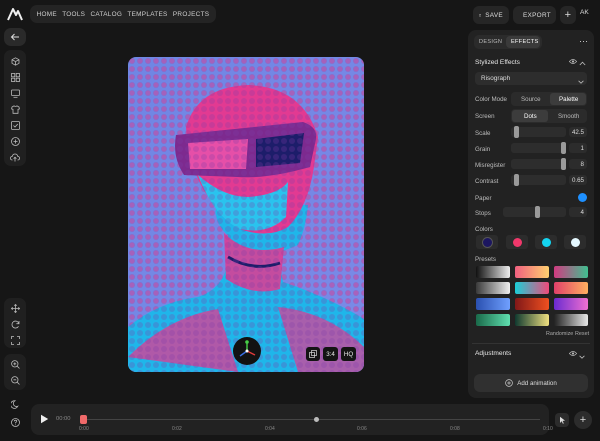 This screenshot has width=600, height=441. What do you see at coordinates (538, 180) in the screenshot?
I see `contrast-slider` at bounding box center [538, 180].